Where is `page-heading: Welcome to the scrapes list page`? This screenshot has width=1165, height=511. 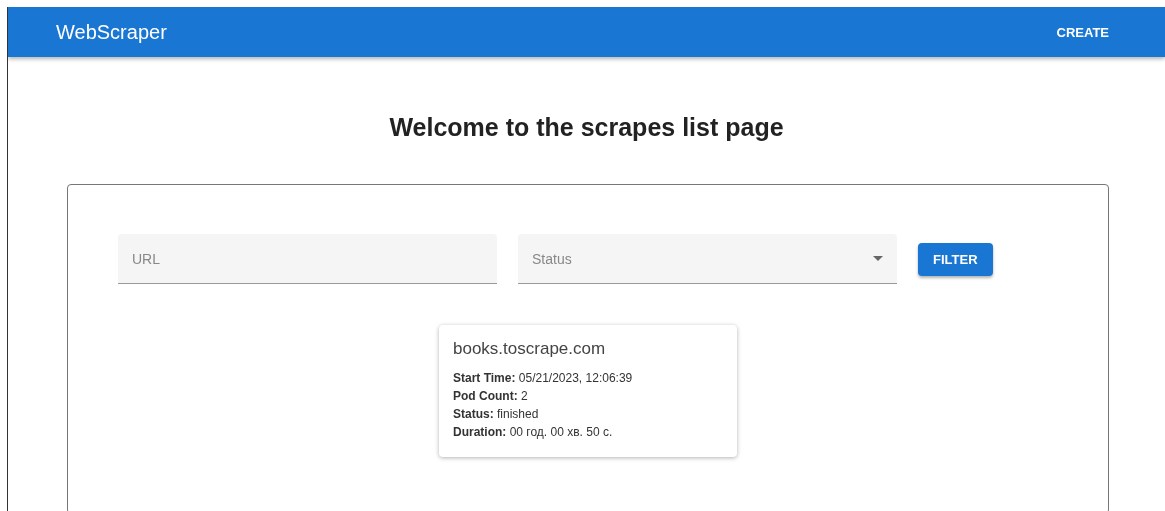 page-heading: Welcome to the scrapes list page is located at coordinates (586, 127).